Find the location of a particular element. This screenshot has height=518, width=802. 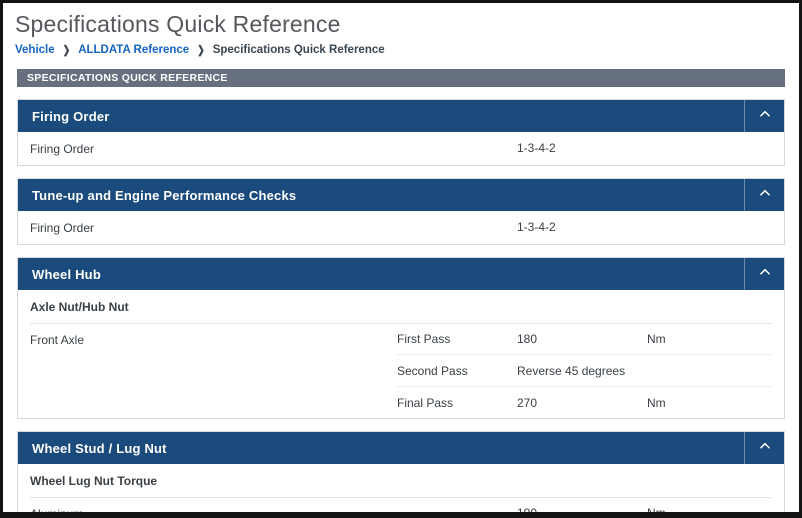

section-banner: SPECIFICATIONS QUICK REFERENCE is located at coordinates (401, 78).